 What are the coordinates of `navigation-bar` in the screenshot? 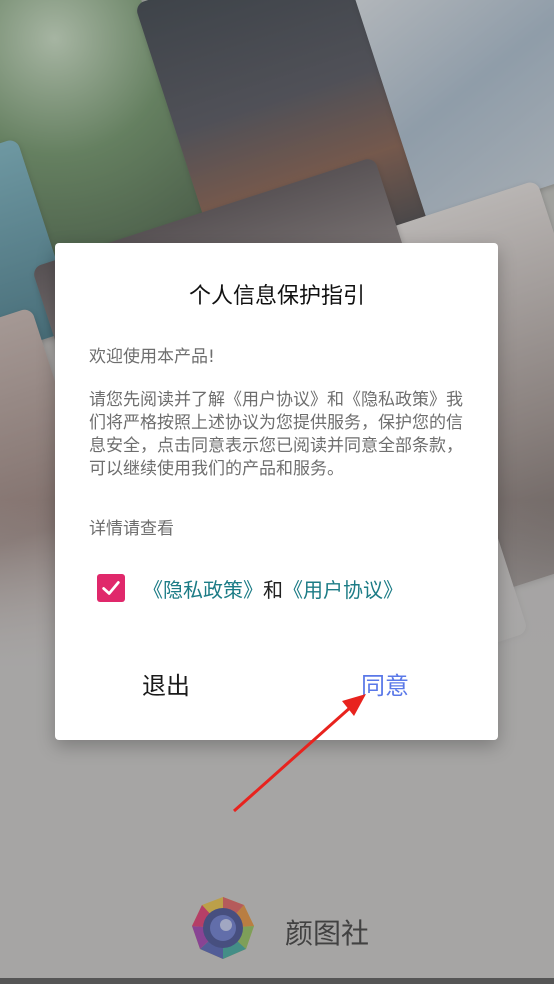 It's located at (277, 981).